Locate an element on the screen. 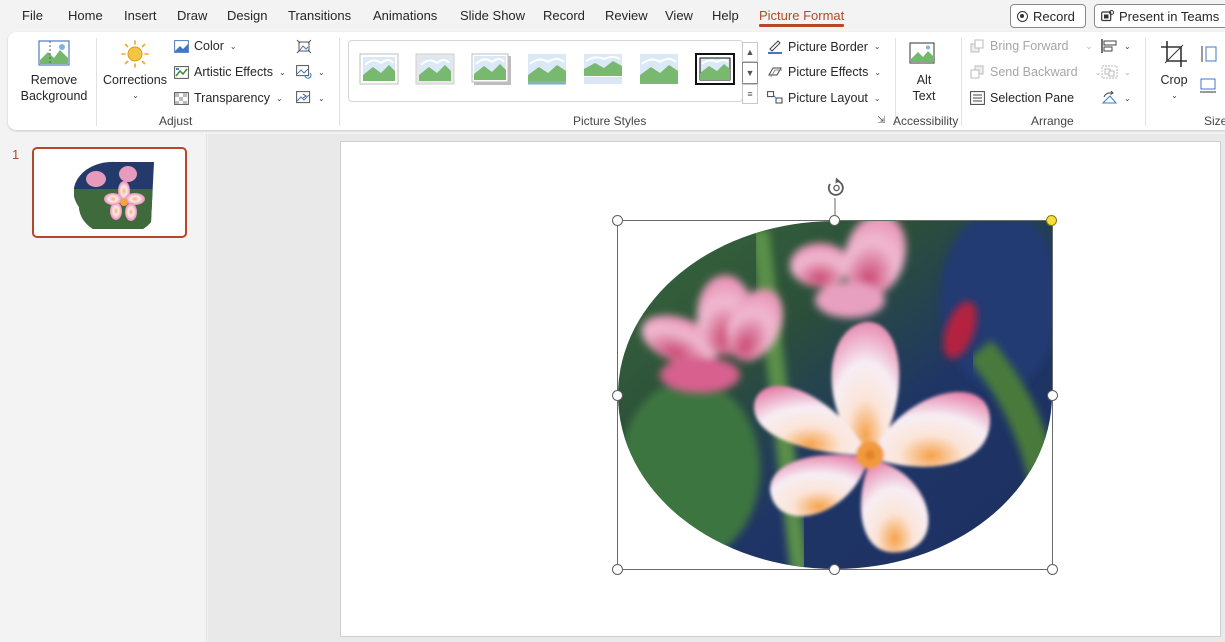 This screenshot has width=1225, height=642. color-label: Color is located at coordinates (209, 46).